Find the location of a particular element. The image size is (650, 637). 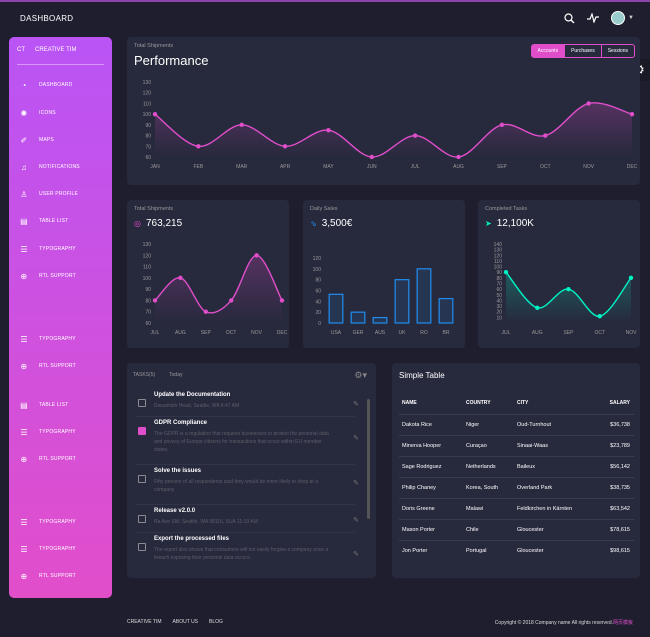

task-divider is located at coordinates (245, 504).